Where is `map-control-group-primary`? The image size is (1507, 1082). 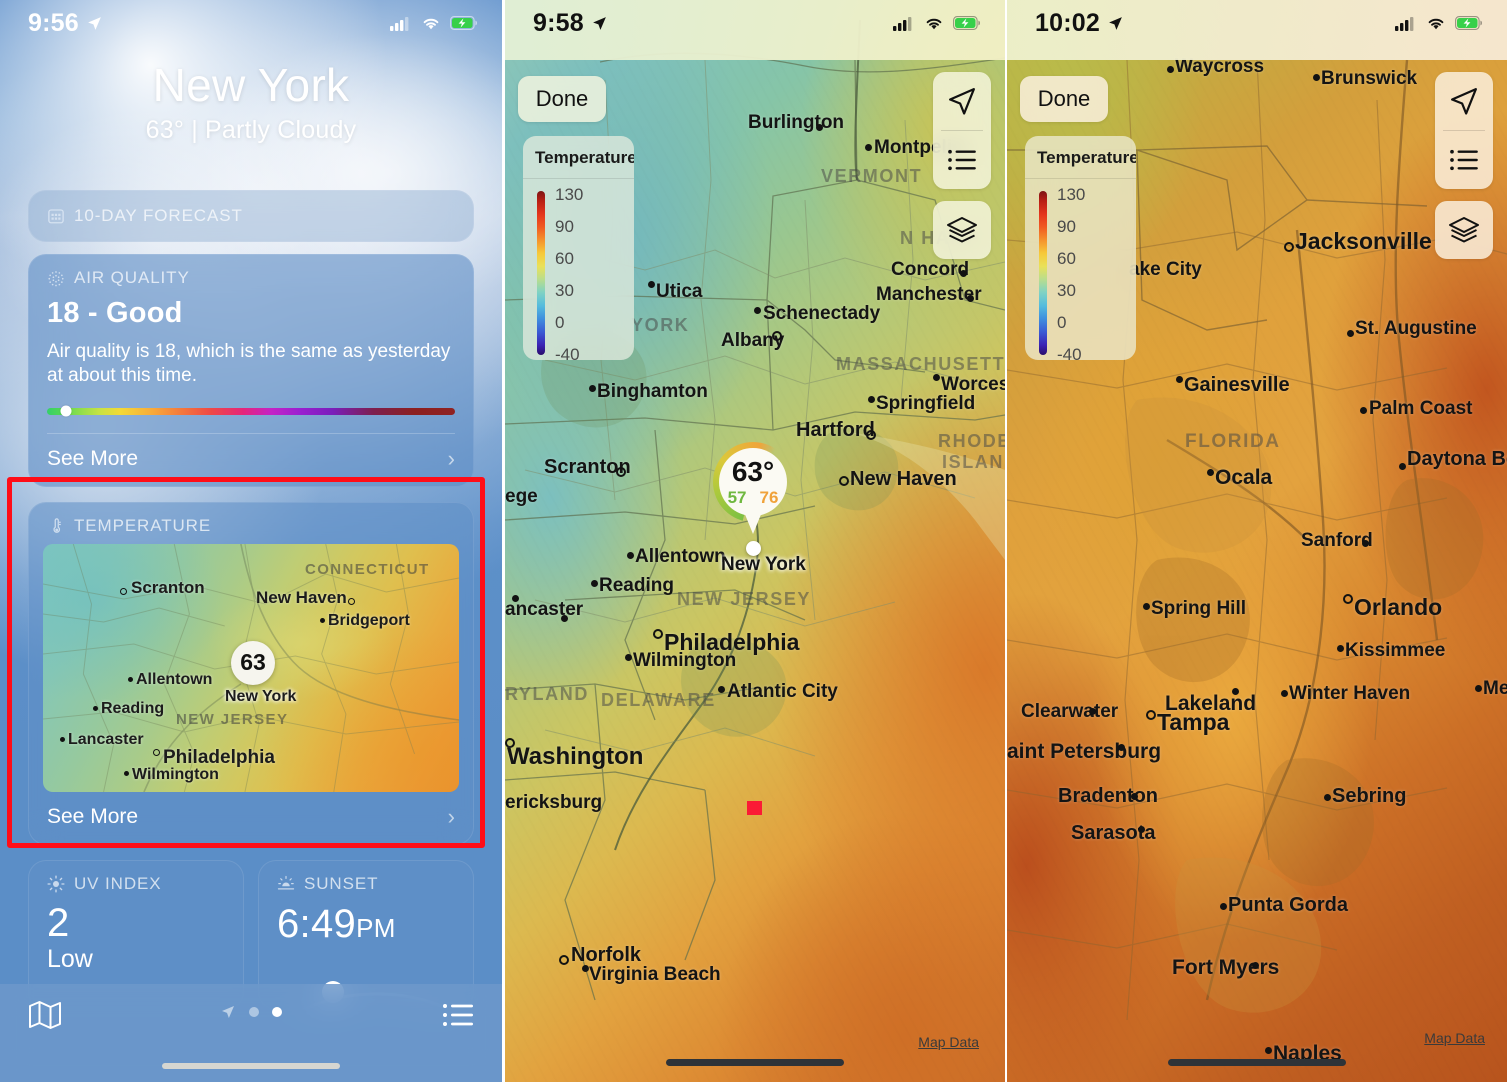
map-control-group-primary is located at coordinates (962, 130).